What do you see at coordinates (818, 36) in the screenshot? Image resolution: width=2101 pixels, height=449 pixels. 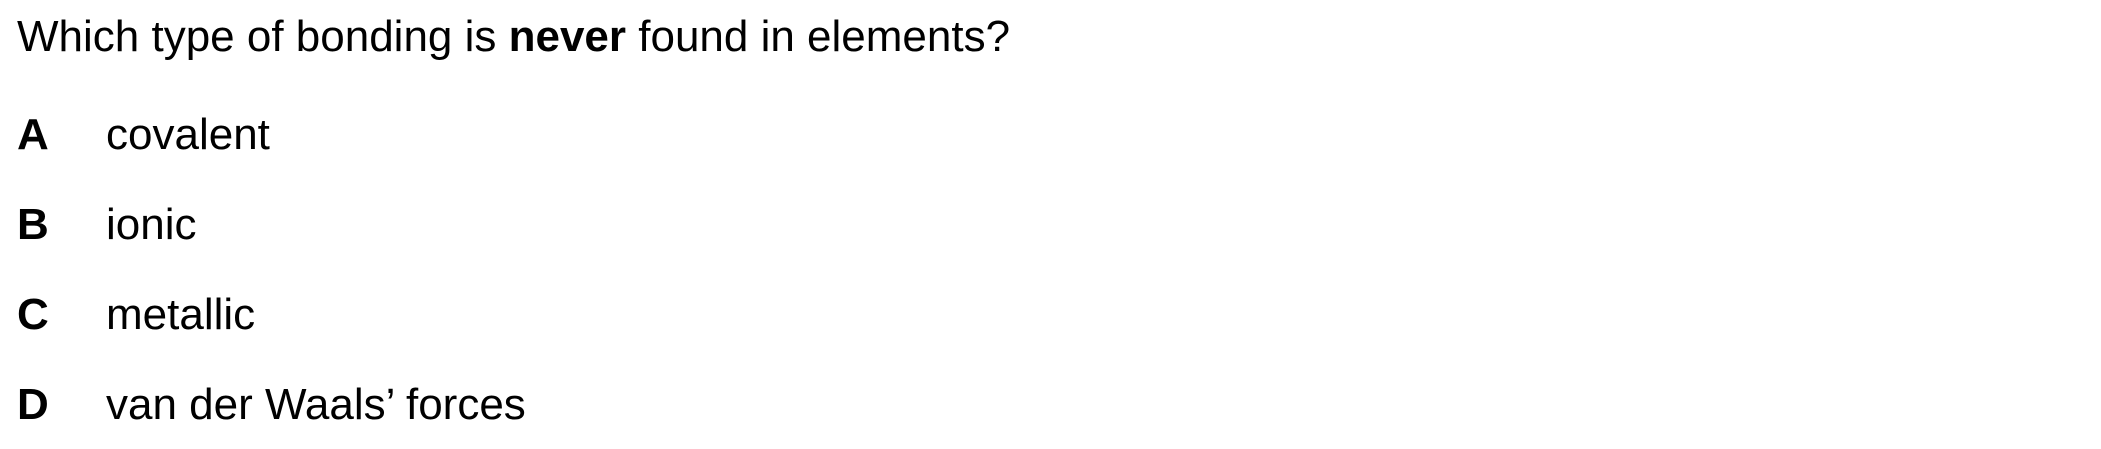 I see `question-text-after: found in elements?` at bounding box center [818, 36].